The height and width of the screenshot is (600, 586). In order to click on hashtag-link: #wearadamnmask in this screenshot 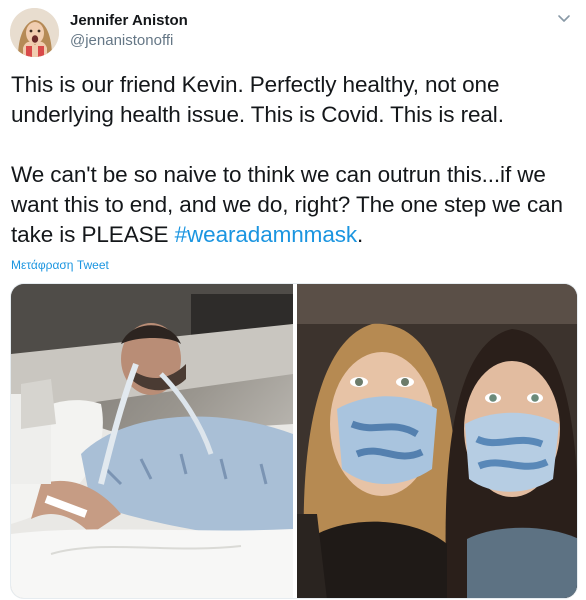, I will do `click(266, 234)`.